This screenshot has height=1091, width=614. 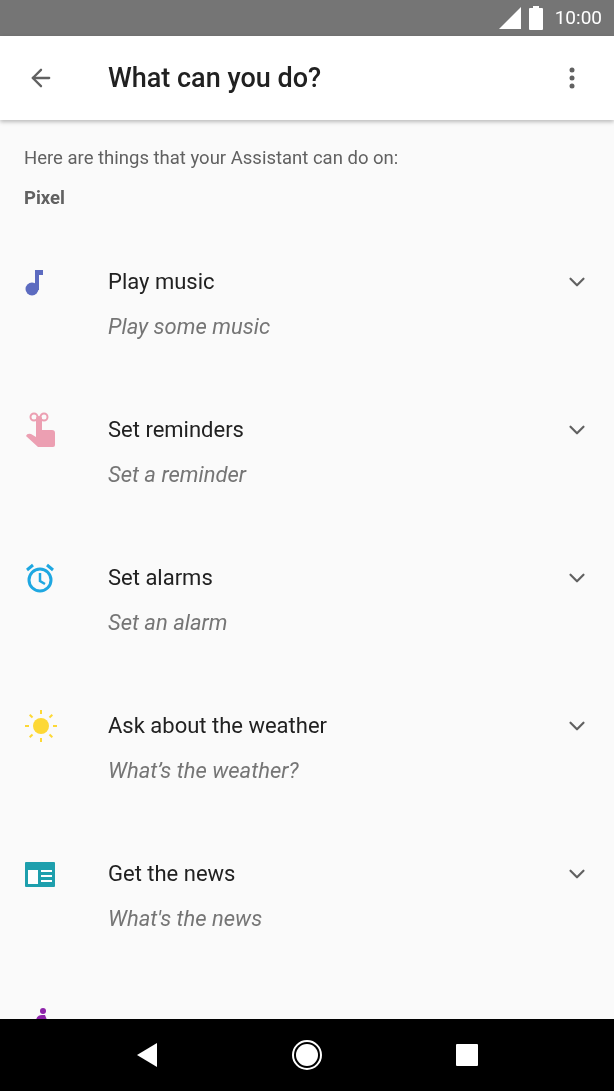 What do you see at coordinates (572, 78) in the screenshot?
I see `more-icon` at bounding box center [572, 78].